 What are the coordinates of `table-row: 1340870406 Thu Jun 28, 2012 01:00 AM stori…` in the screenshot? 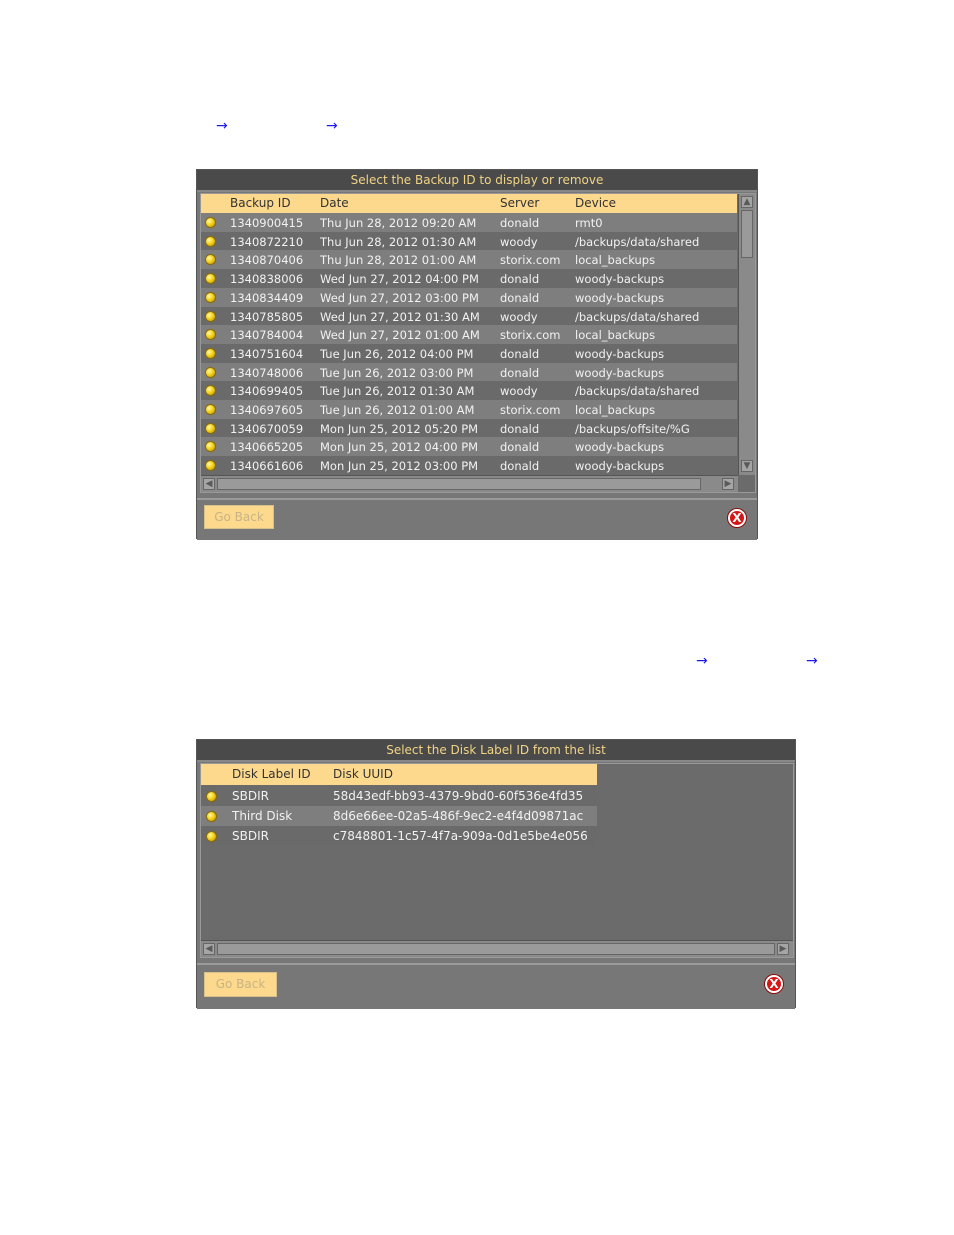 It's located at (469, 260).